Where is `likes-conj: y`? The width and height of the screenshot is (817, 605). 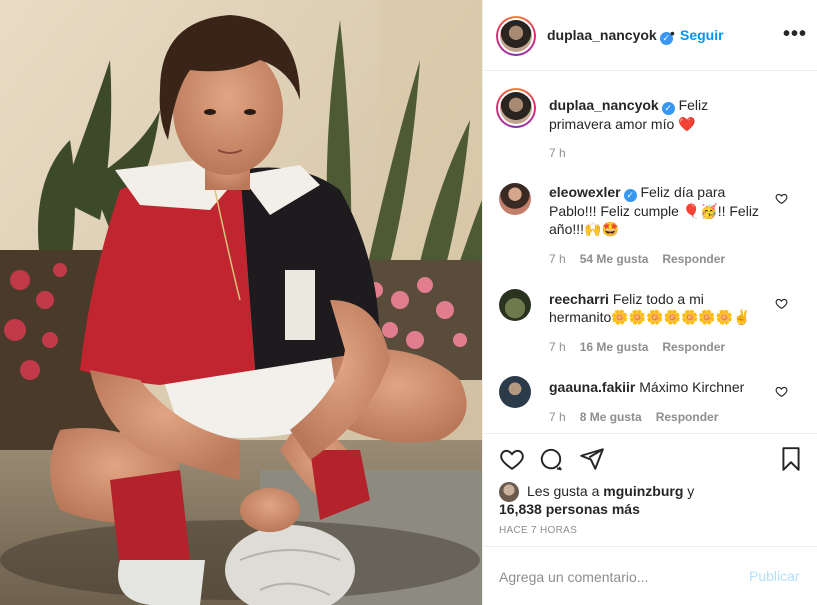
likes-conj: y is located at coordinates (691, 491).